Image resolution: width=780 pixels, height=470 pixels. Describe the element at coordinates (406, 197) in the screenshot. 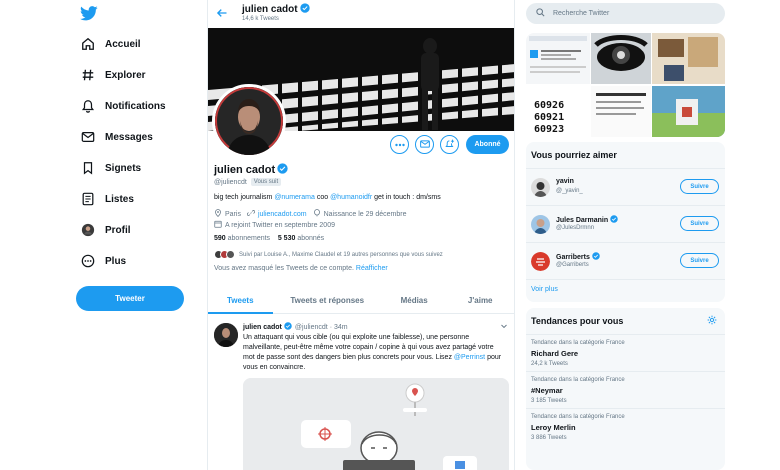

I see `bio-text: get in touch : dm/sms` at that location.